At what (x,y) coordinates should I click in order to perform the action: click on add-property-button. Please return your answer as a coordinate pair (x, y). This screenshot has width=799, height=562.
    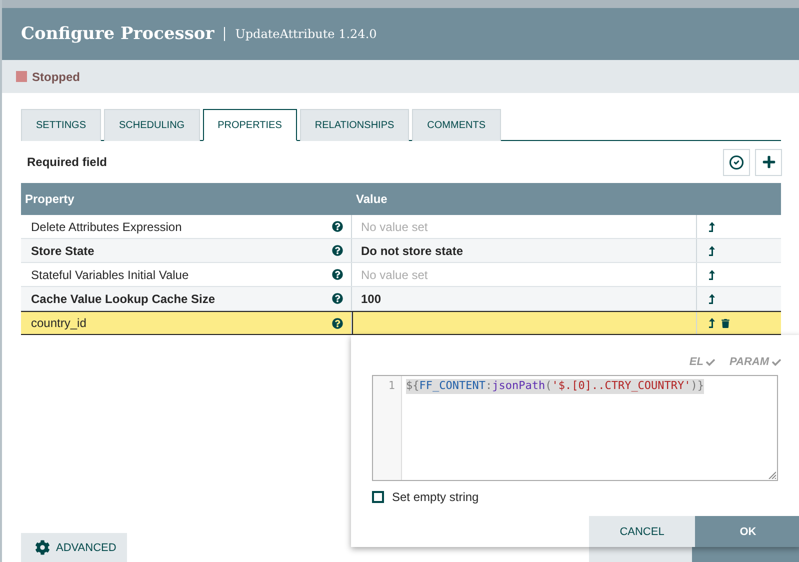
    Looking at the image, I should click on (768, 162).